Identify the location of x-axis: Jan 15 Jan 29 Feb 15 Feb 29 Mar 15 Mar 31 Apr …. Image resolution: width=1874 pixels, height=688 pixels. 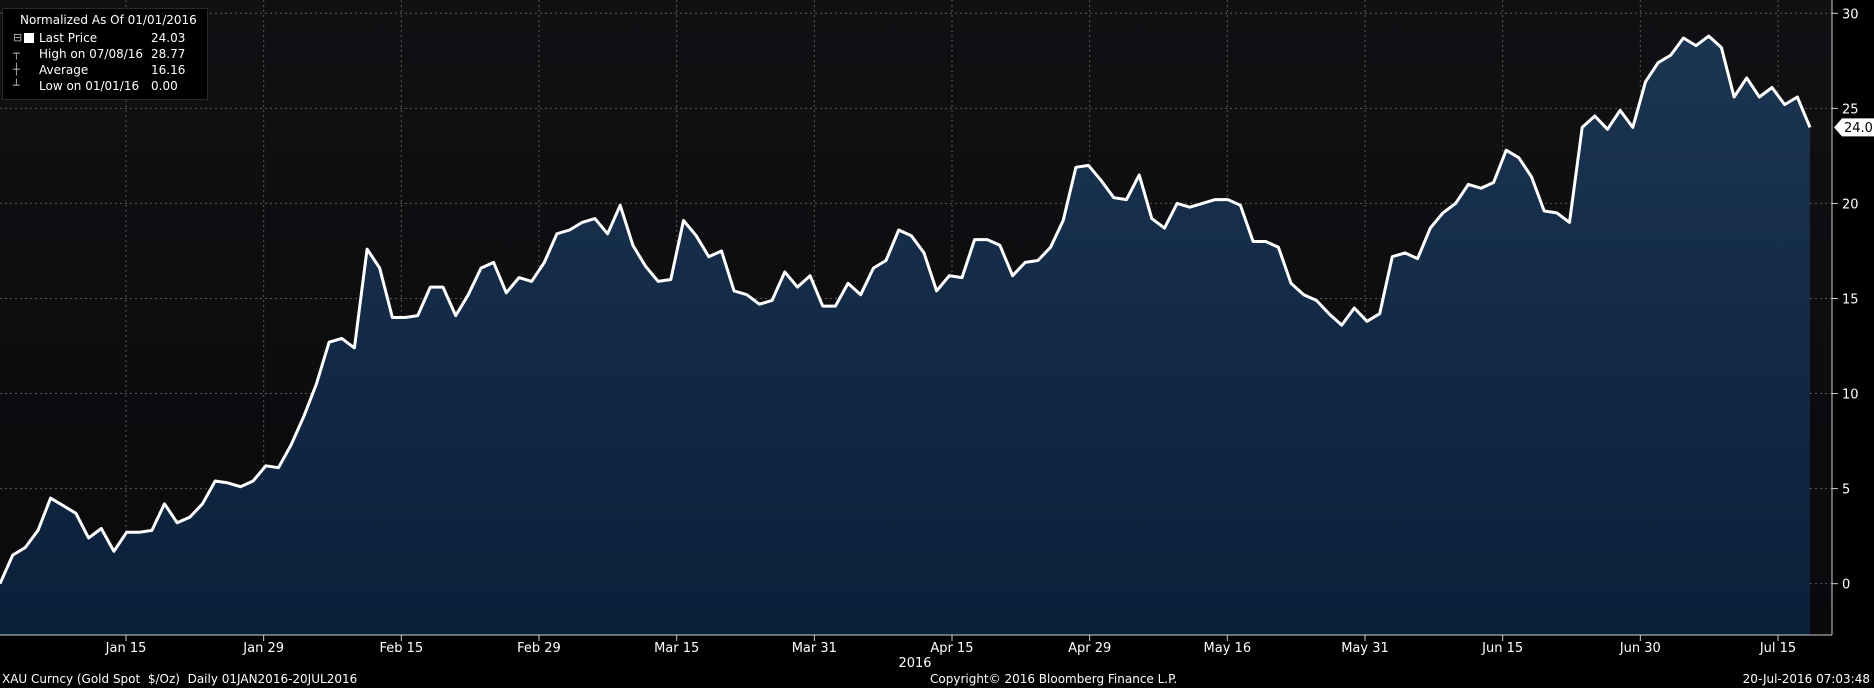
(950, 645).